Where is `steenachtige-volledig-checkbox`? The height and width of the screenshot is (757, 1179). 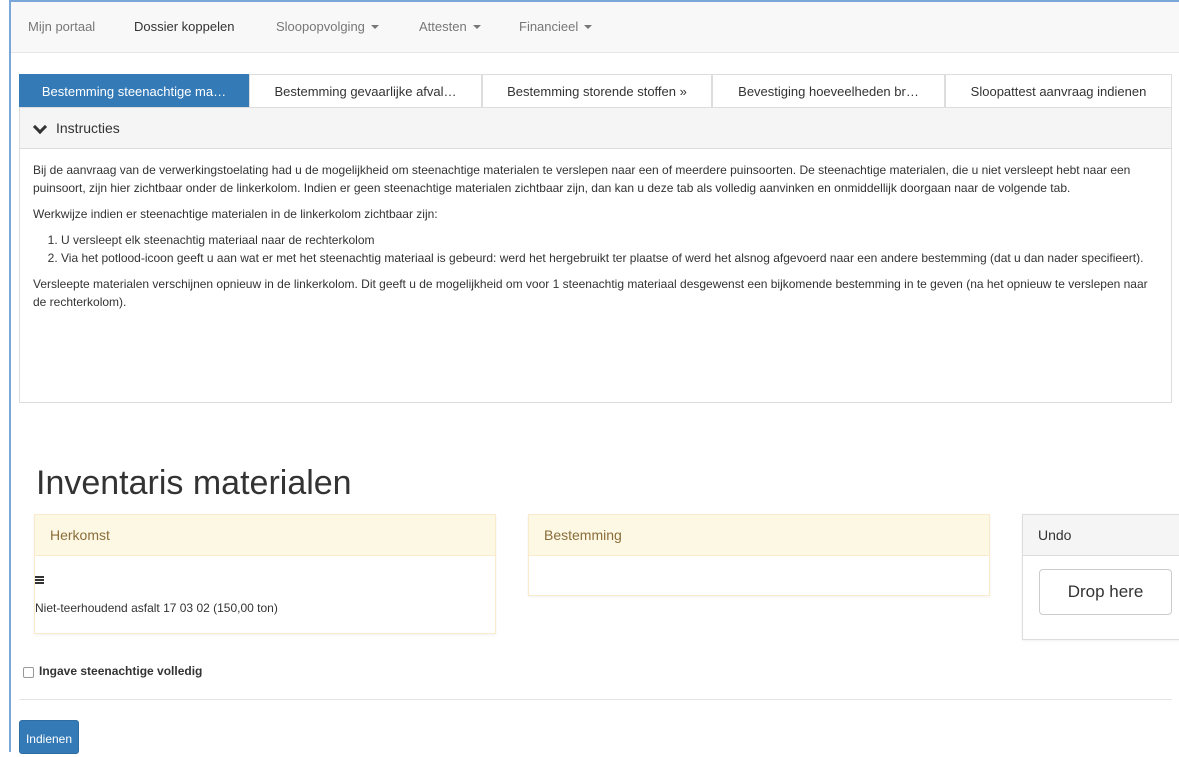
steenachtige-volledig-checkbox is located at coordinates (28, 672).